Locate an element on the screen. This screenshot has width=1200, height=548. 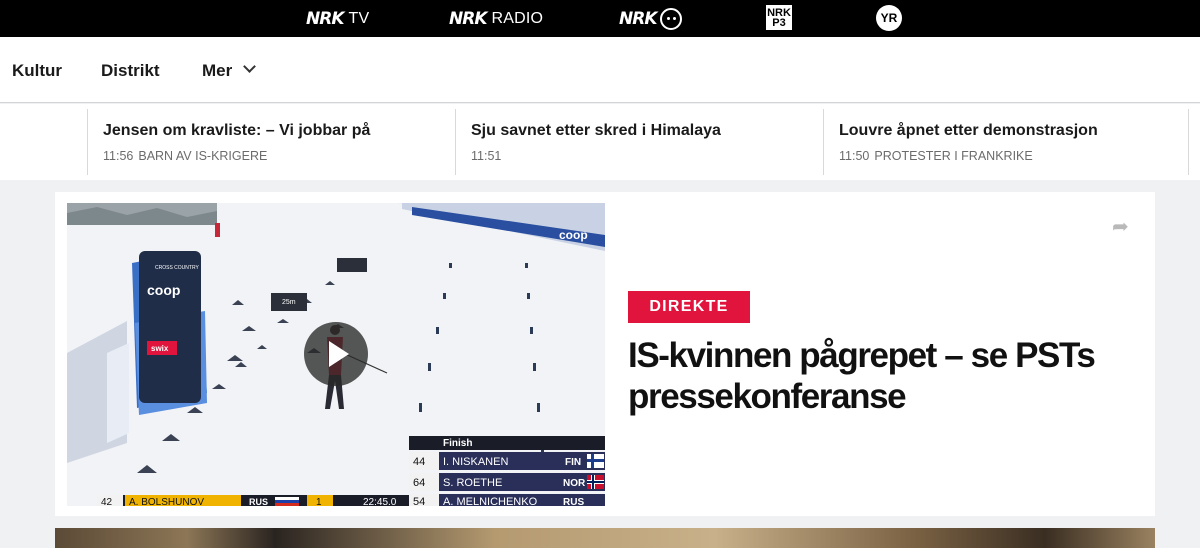
fence-brand: coop is located at coordinates (573, 235).